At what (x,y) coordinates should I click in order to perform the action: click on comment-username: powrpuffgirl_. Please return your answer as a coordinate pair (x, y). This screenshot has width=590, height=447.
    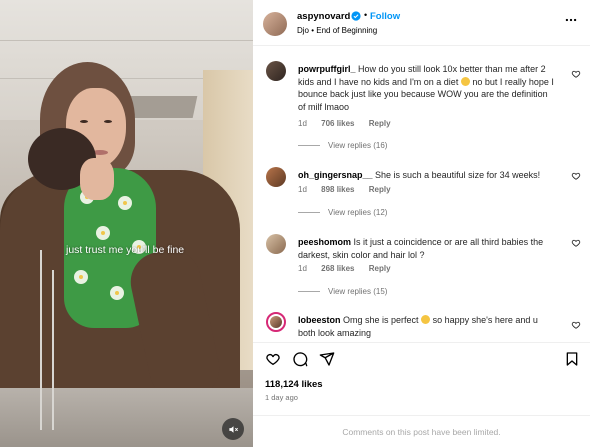
    Looking at the image, I should click on (327, 69).